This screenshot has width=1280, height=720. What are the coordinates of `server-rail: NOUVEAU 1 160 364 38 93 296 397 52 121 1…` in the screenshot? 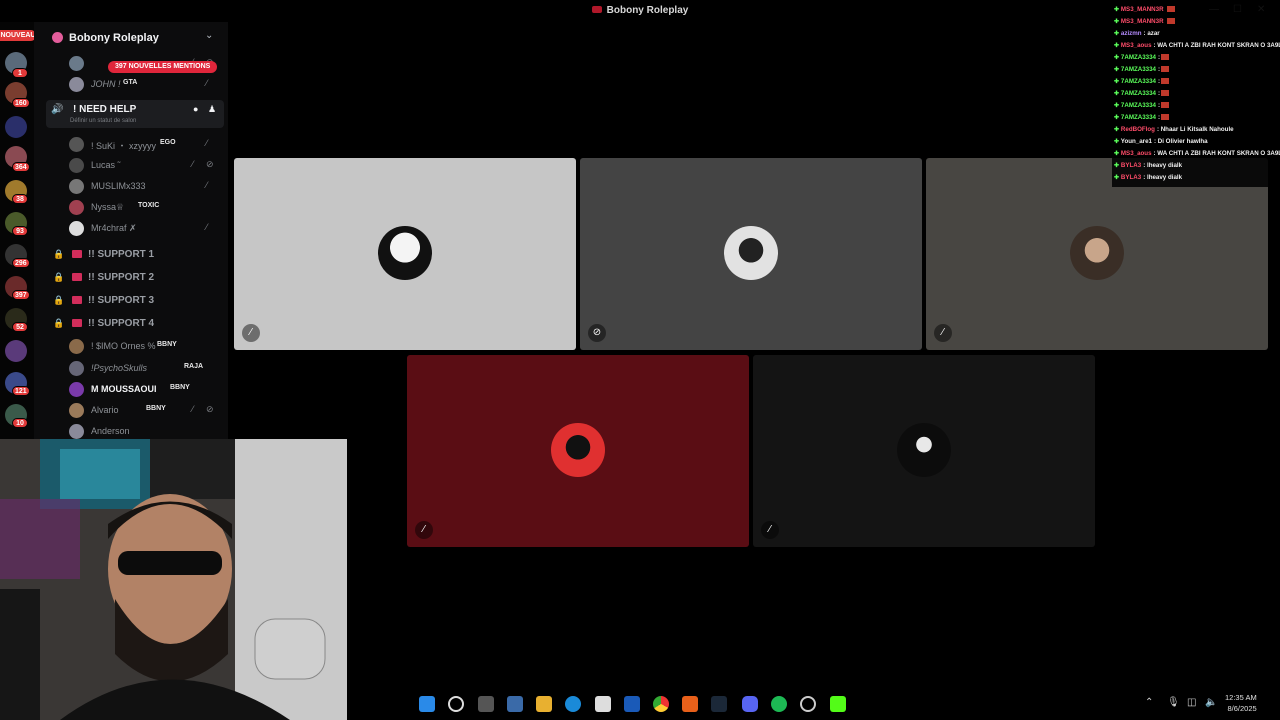 It's located at (18, 231).